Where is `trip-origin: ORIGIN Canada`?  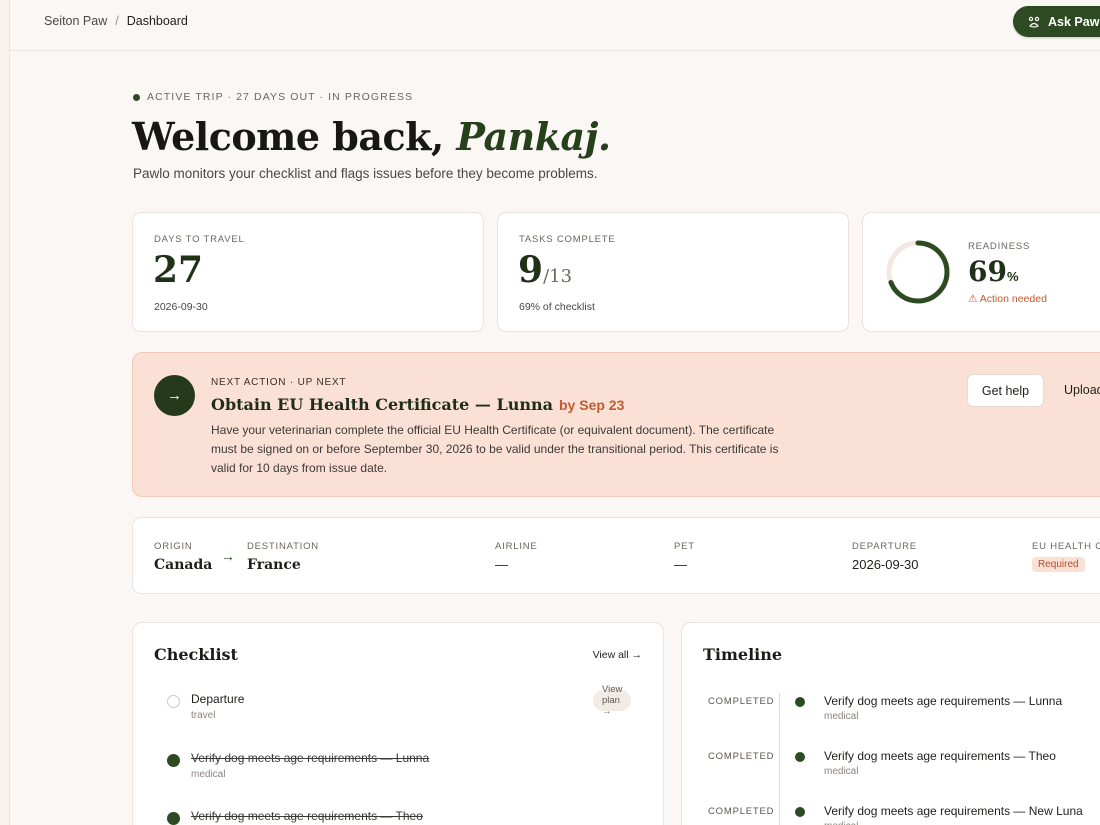 trip-origin: ORIGIN Canada is located at coordinates (183, 557).